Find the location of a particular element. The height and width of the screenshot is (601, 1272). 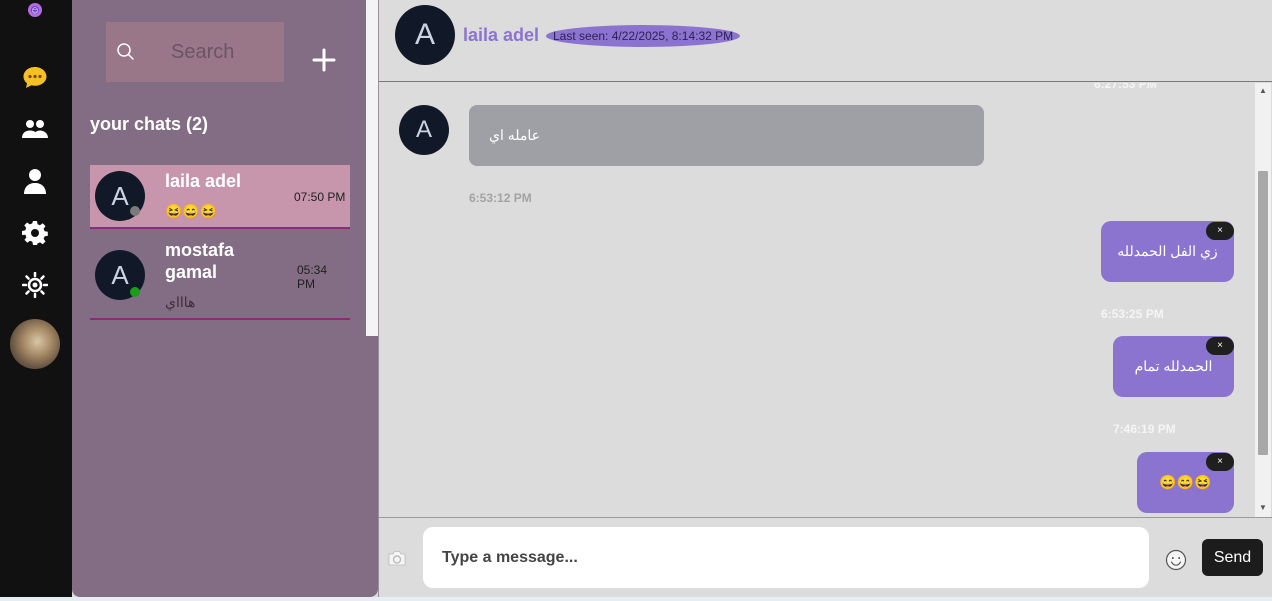

last-seen-badge: Last seen: 4/22/2025, 8:14:32 PM is located at coordinates (643, 36).